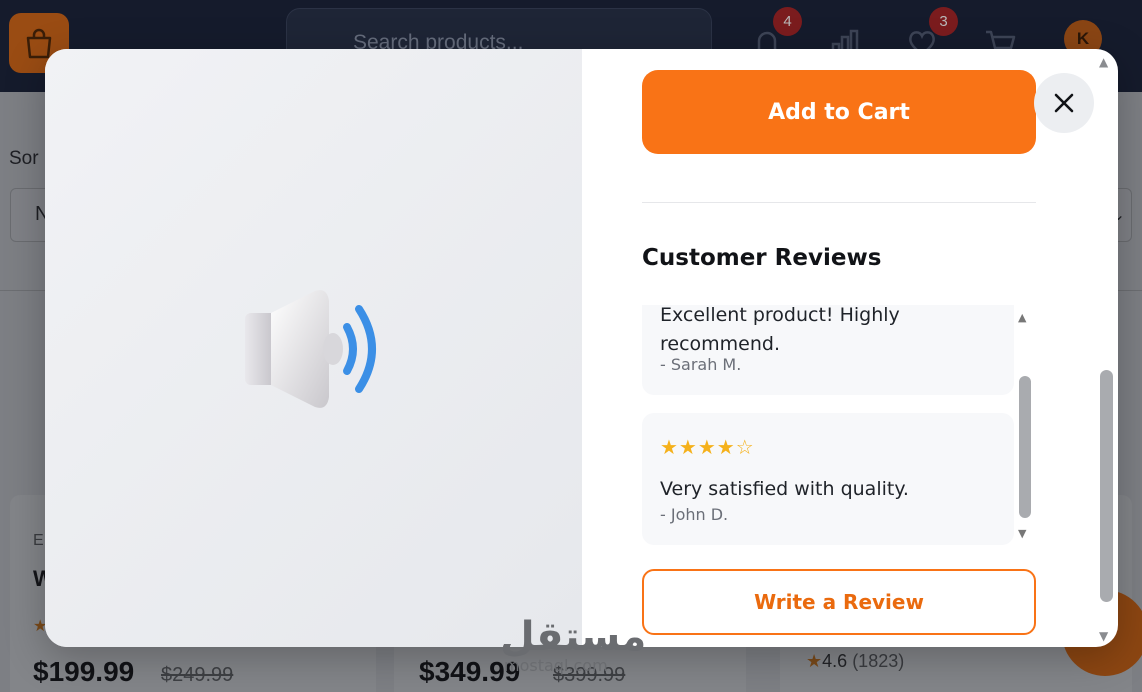  Describe the element at coordinates (878, 661) in the screenshot. I see `rating-count: (1823)` at that location.